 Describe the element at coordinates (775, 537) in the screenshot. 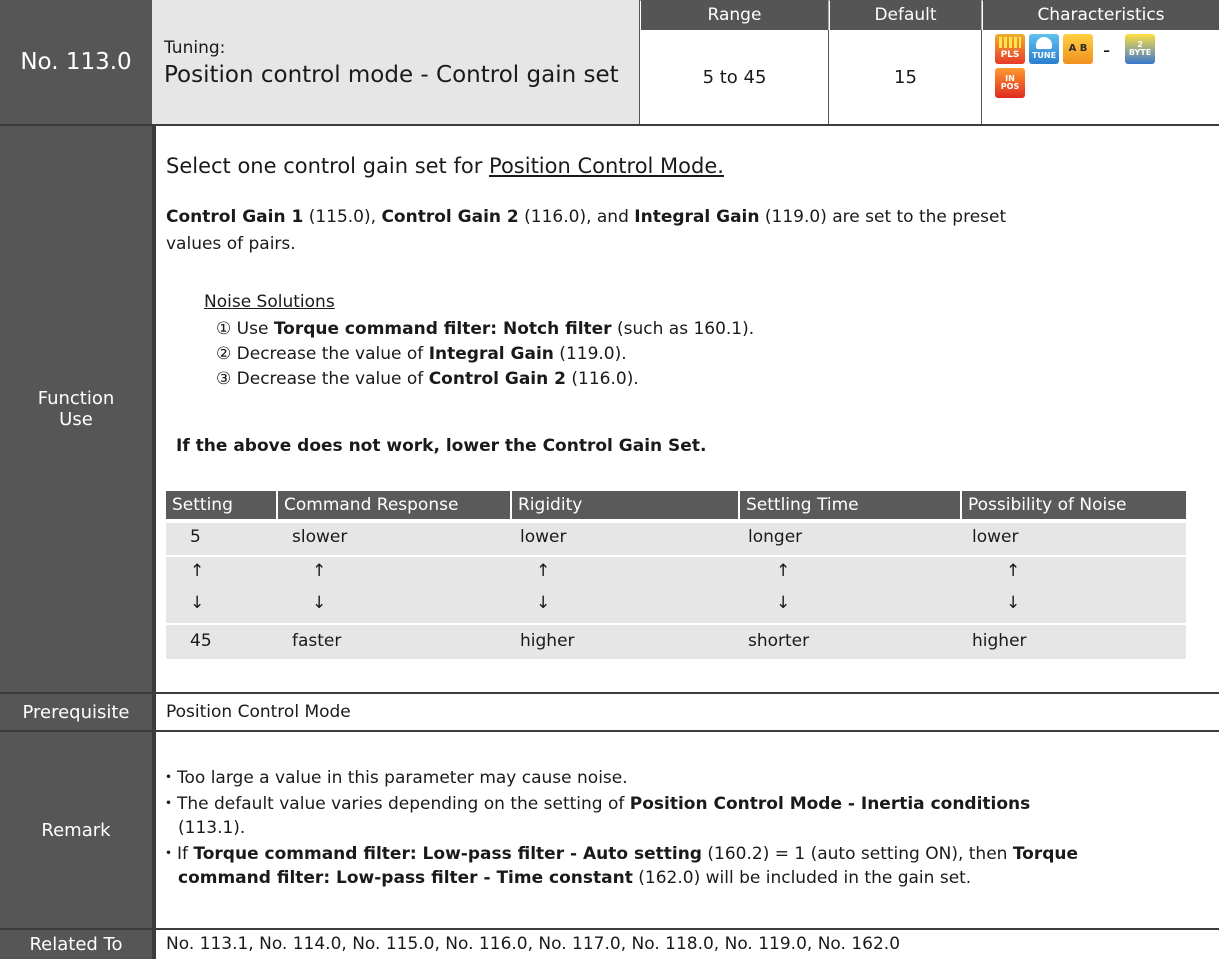

I see `table-cell: longer` at that location.